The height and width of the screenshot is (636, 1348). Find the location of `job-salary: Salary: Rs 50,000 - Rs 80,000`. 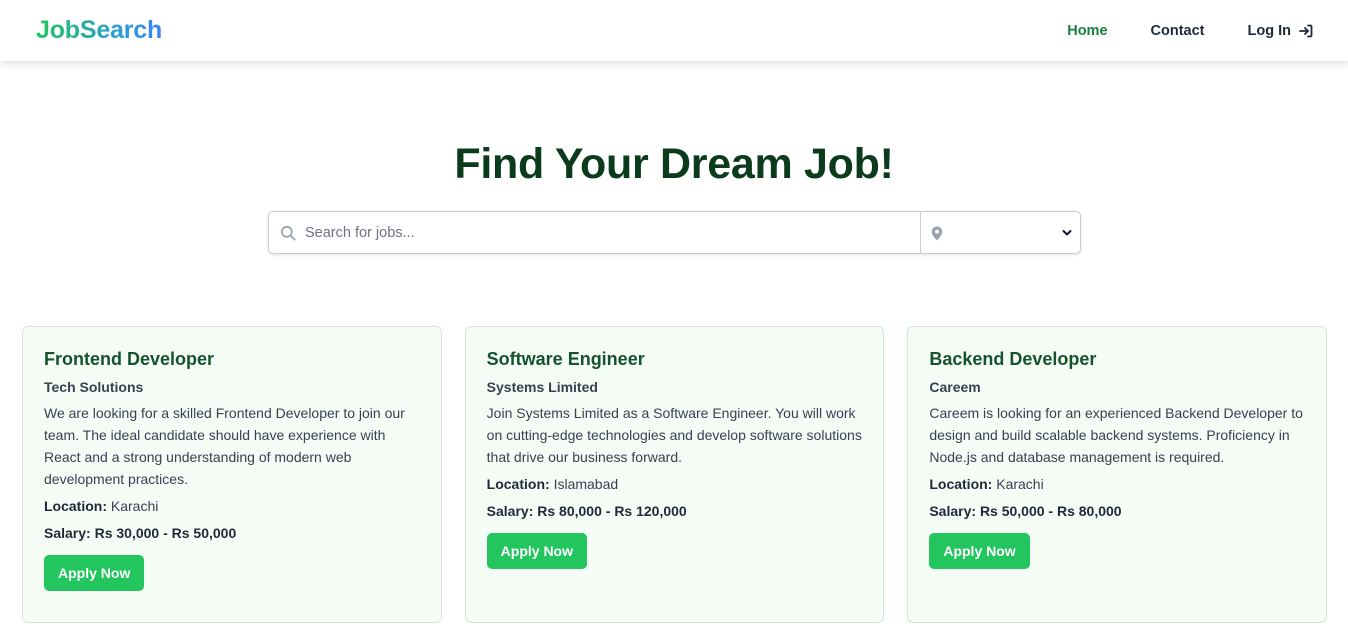

job-salary: Salary: Rs 50,000 - Rs 80,000 is located at coordinates (1117, 511).